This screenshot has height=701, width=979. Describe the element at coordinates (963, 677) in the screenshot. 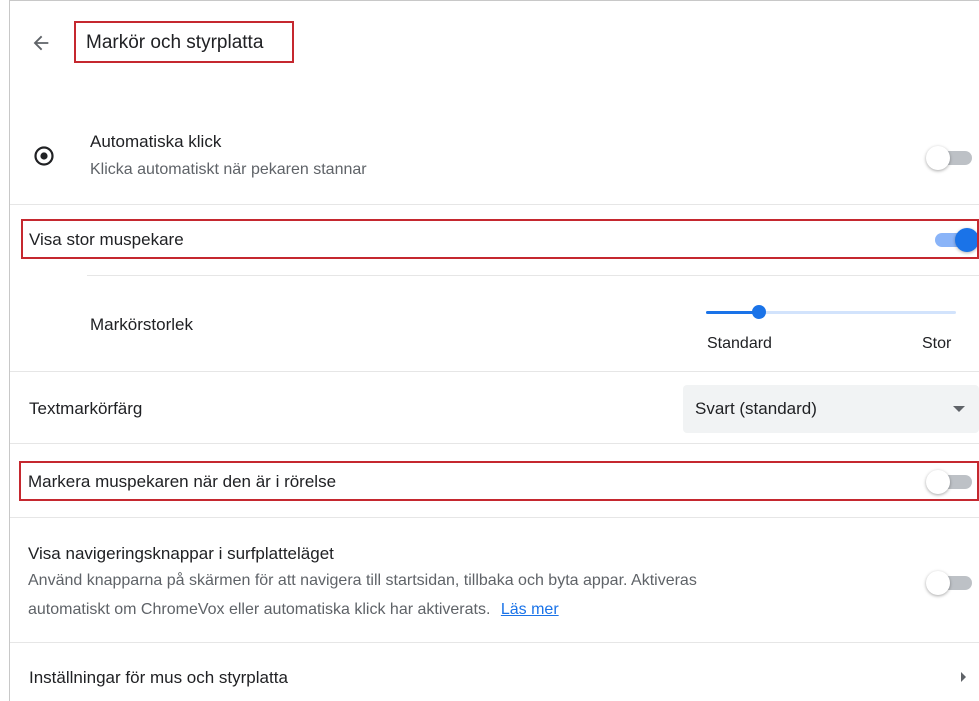

I see `chevron-right-icon` at that location.